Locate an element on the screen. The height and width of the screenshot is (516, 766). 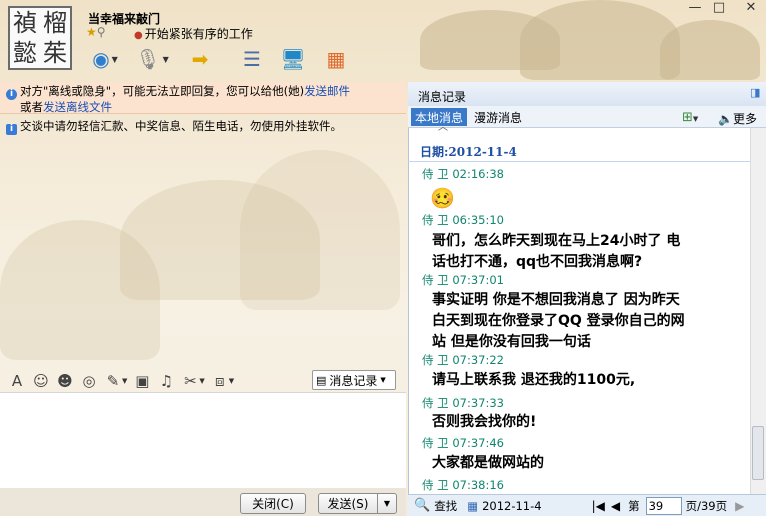
webcam-button: ◉ ▼ is located at coordinates (105, 59).